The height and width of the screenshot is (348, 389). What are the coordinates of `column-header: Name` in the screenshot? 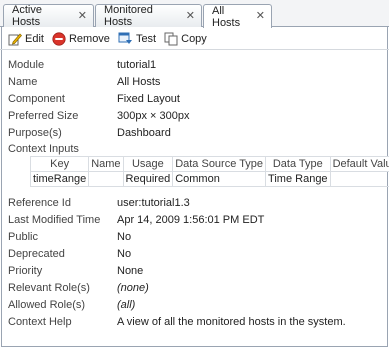 It's located at (106, 164).